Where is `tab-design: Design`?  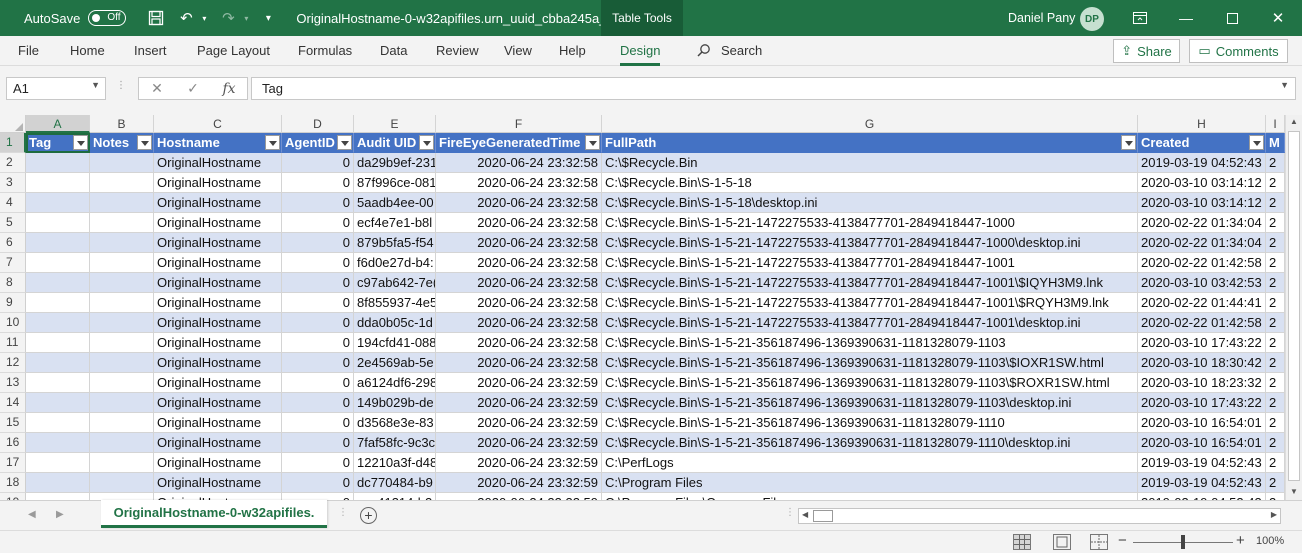 tab-design: Design is located at coordinates (640, 54).